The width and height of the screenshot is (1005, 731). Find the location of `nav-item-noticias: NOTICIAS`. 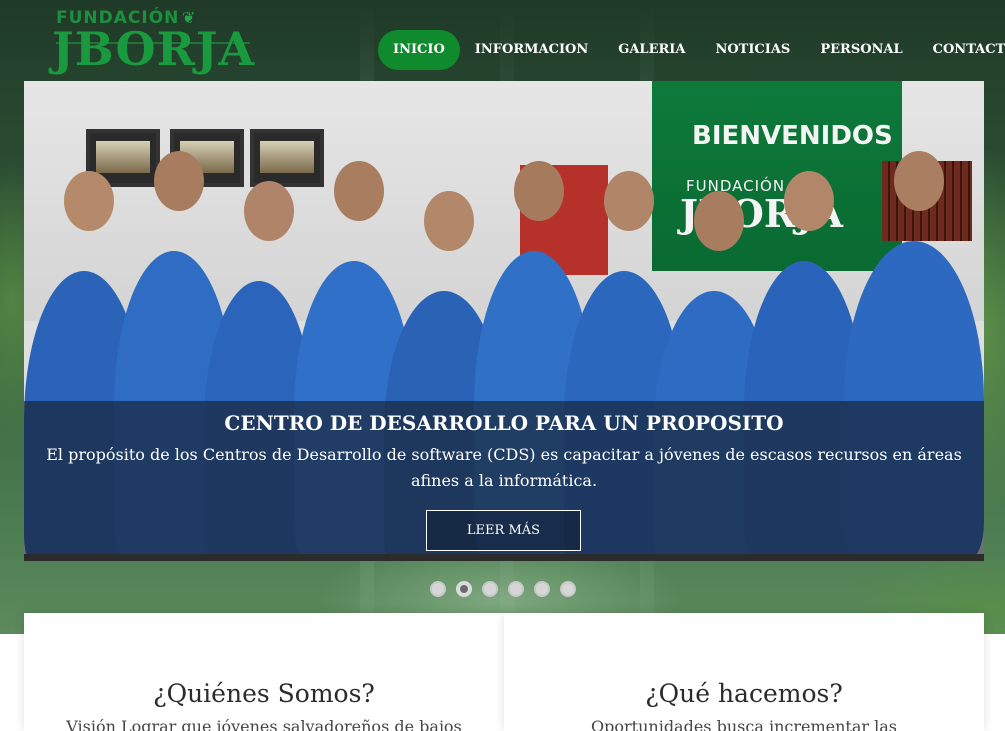

nav-item-noticias: NOTICIAS is located at coordinates (752, 50).